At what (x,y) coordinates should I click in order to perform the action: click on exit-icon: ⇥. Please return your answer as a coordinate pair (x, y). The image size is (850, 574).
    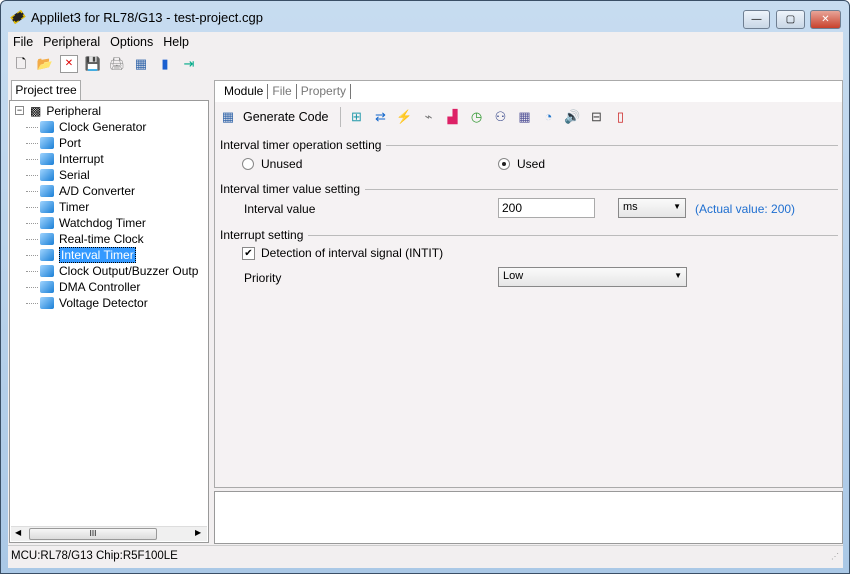
    Looking at the image, I should click on (189, 64).